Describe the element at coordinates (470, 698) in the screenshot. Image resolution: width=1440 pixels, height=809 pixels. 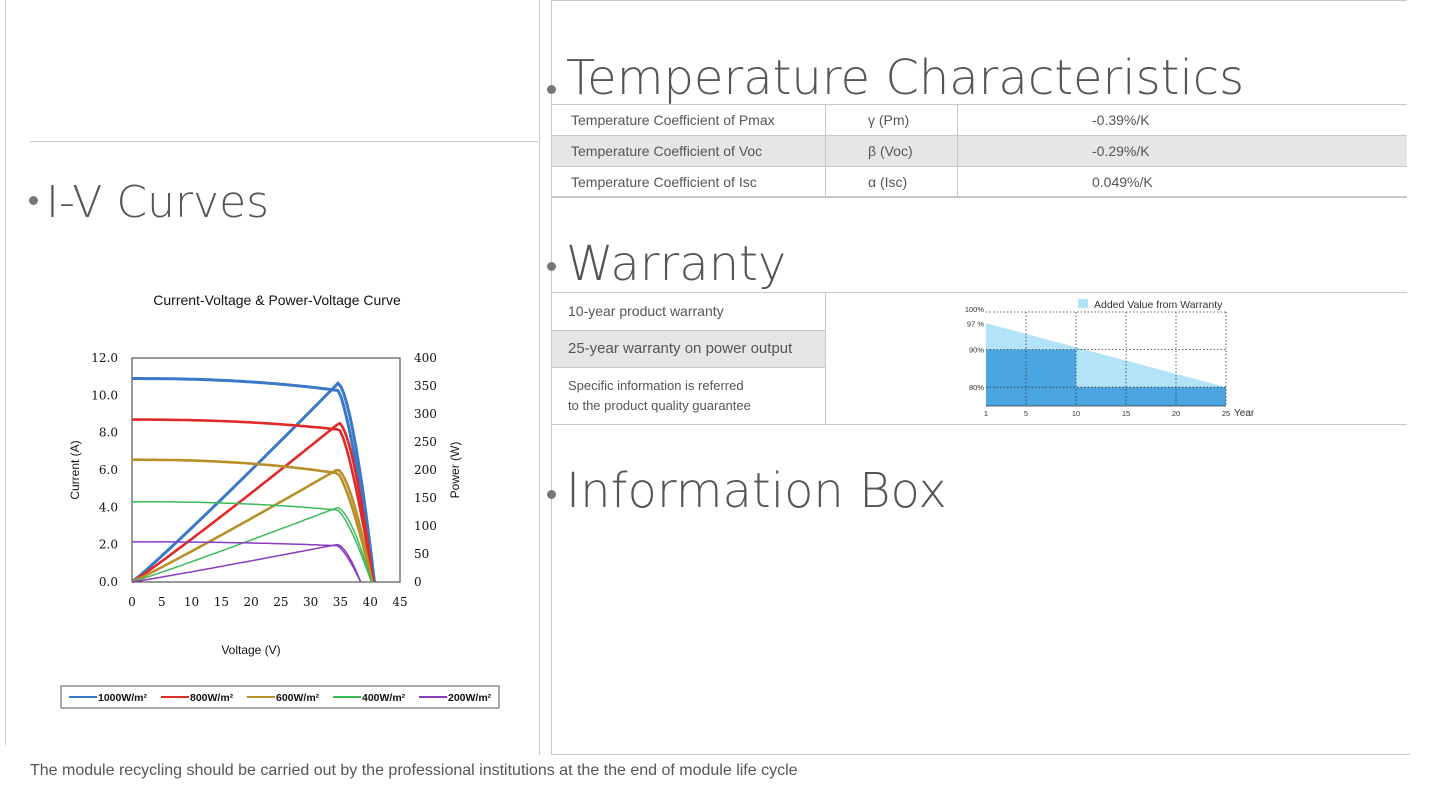
I see `legend-label-4: 200W/m²` at that location.